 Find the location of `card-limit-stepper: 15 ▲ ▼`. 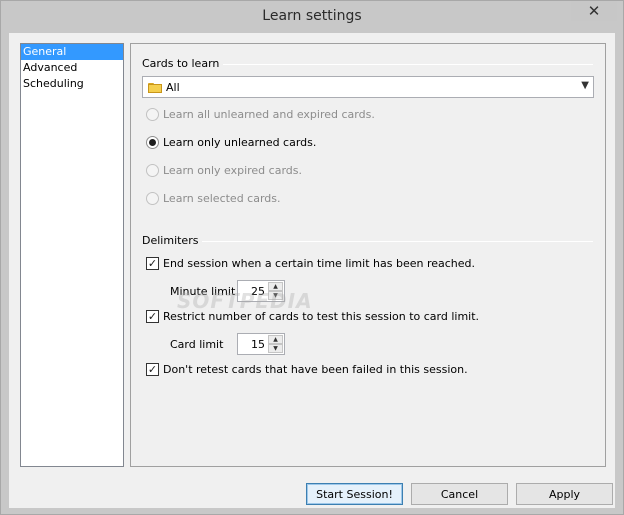

card-limit-stepper: 15 ▲ ▼ is located at coordinates (261, 344).